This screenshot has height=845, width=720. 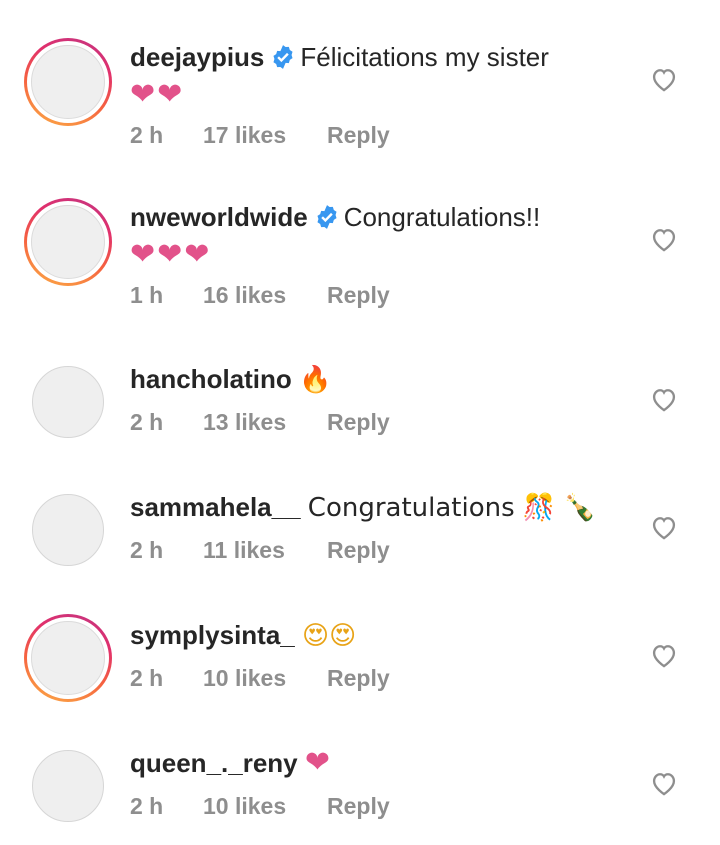 I want to click on heart-emoji-icon: ❤❤, so click(x=157, y=94).